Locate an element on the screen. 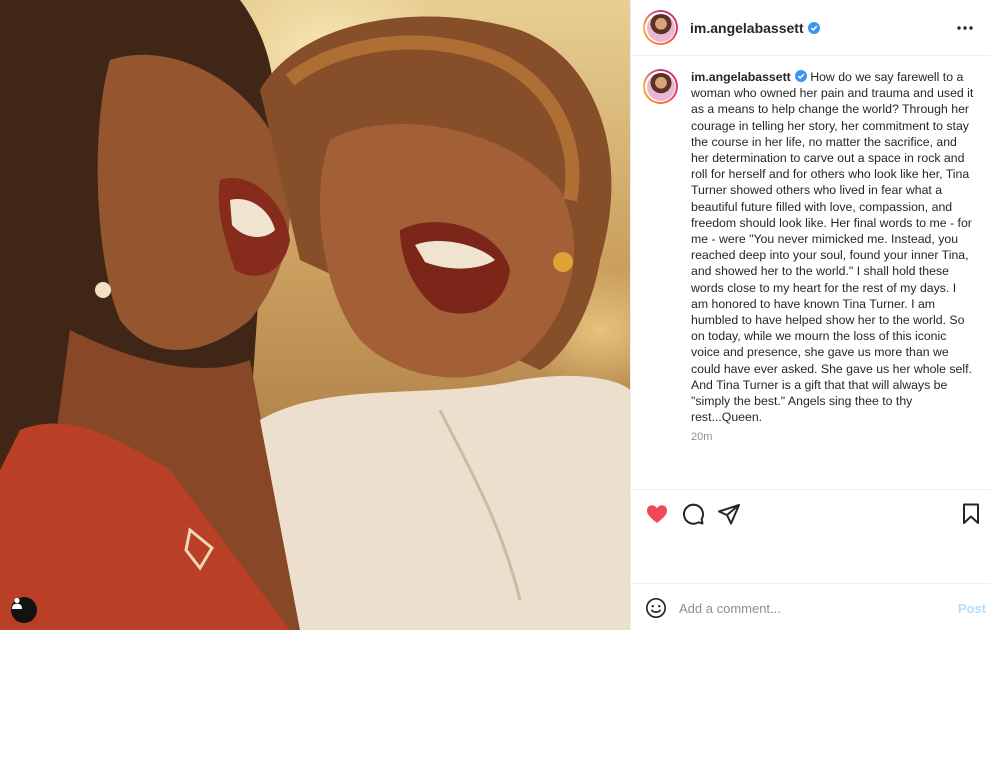 This screenshot has height=766, width=991. comment-form: Post is located at coordinates (817, 608).